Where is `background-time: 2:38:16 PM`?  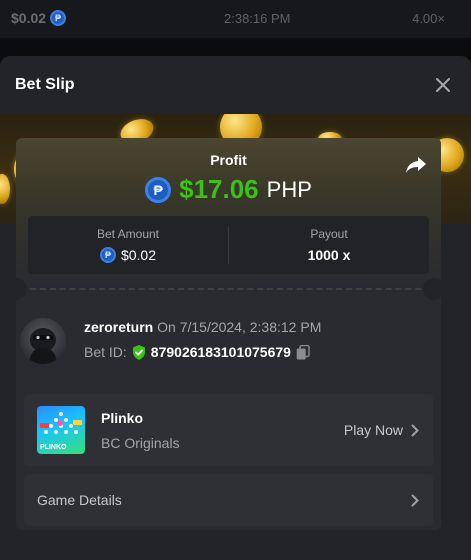
background-time: 2:38:16 PM is located at coordinates (257, 18).